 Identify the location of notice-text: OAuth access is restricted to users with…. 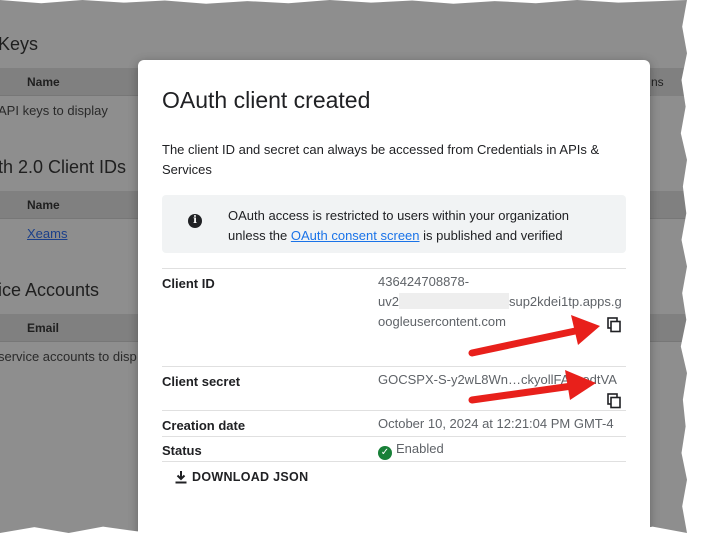
(398, 226).